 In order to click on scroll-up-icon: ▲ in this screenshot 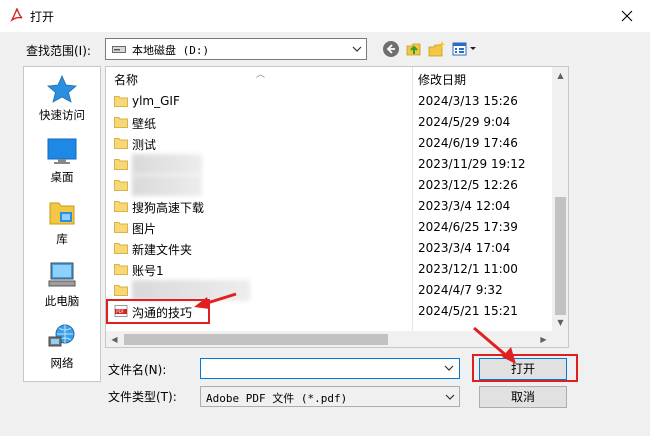, I will do `click(560, 75)`.